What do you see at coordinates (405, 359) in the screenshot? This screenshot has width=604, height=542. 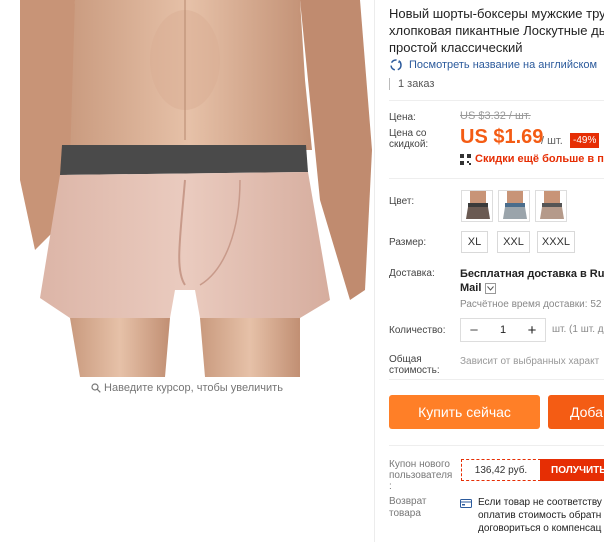 I see `total-label-line: Общая` at bounding box center [405, 359].